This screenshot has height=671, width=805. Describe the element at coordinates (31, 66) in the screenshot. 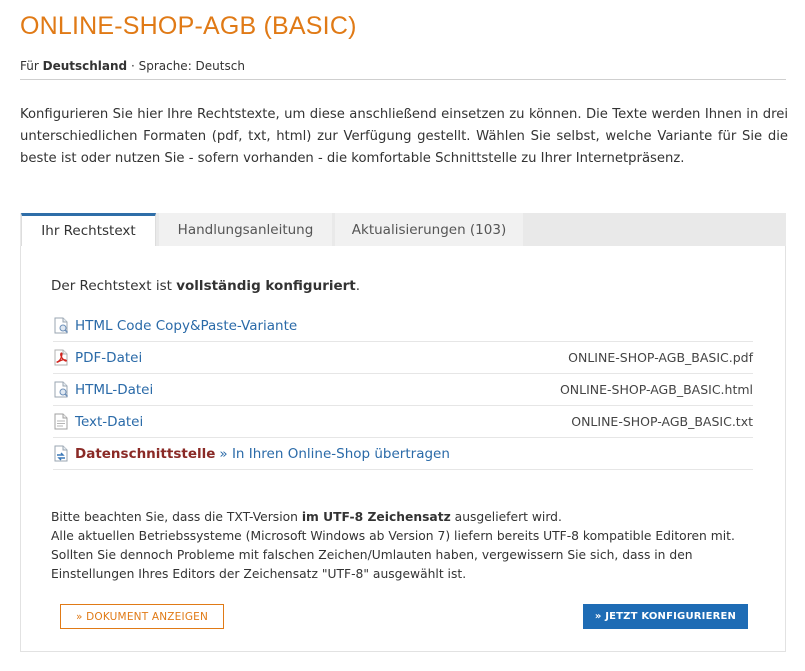

I see `subtitle-prefix: Für` at that location.